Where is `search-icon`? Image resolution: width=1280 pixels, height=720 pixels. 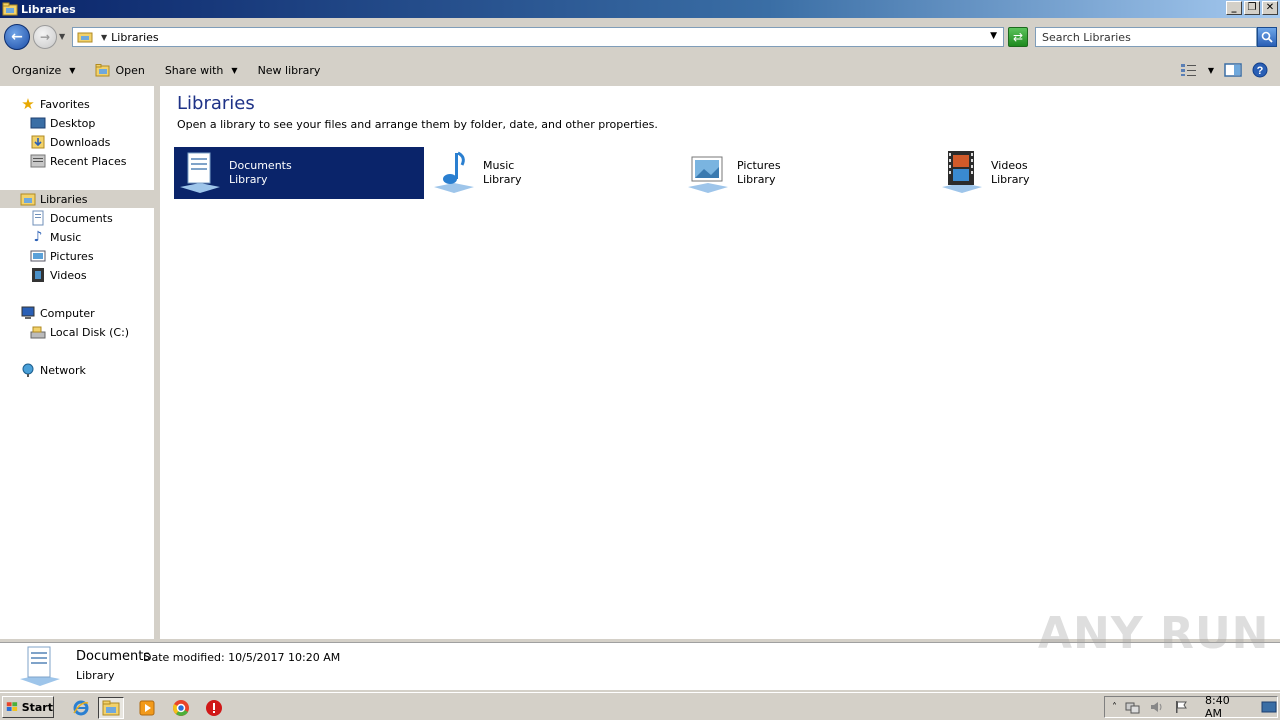 search-icon is located at coordinates (1267, 37).